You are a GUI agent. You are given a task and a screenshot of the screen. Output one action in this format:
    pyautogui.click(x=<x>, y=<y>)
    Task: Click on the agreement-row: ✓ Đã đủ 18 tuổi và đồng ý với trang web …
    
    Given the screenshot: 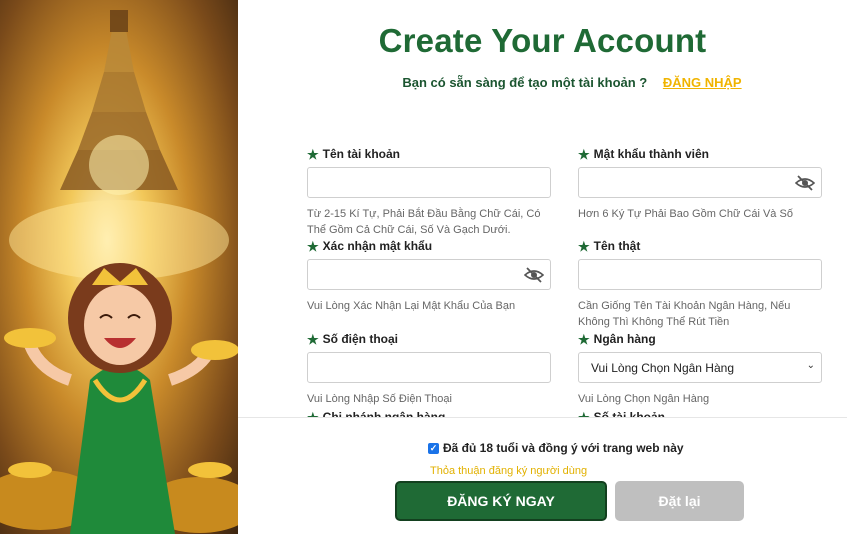 What is the action you would take?
    pyautogui.click(x=556, y=448)
    